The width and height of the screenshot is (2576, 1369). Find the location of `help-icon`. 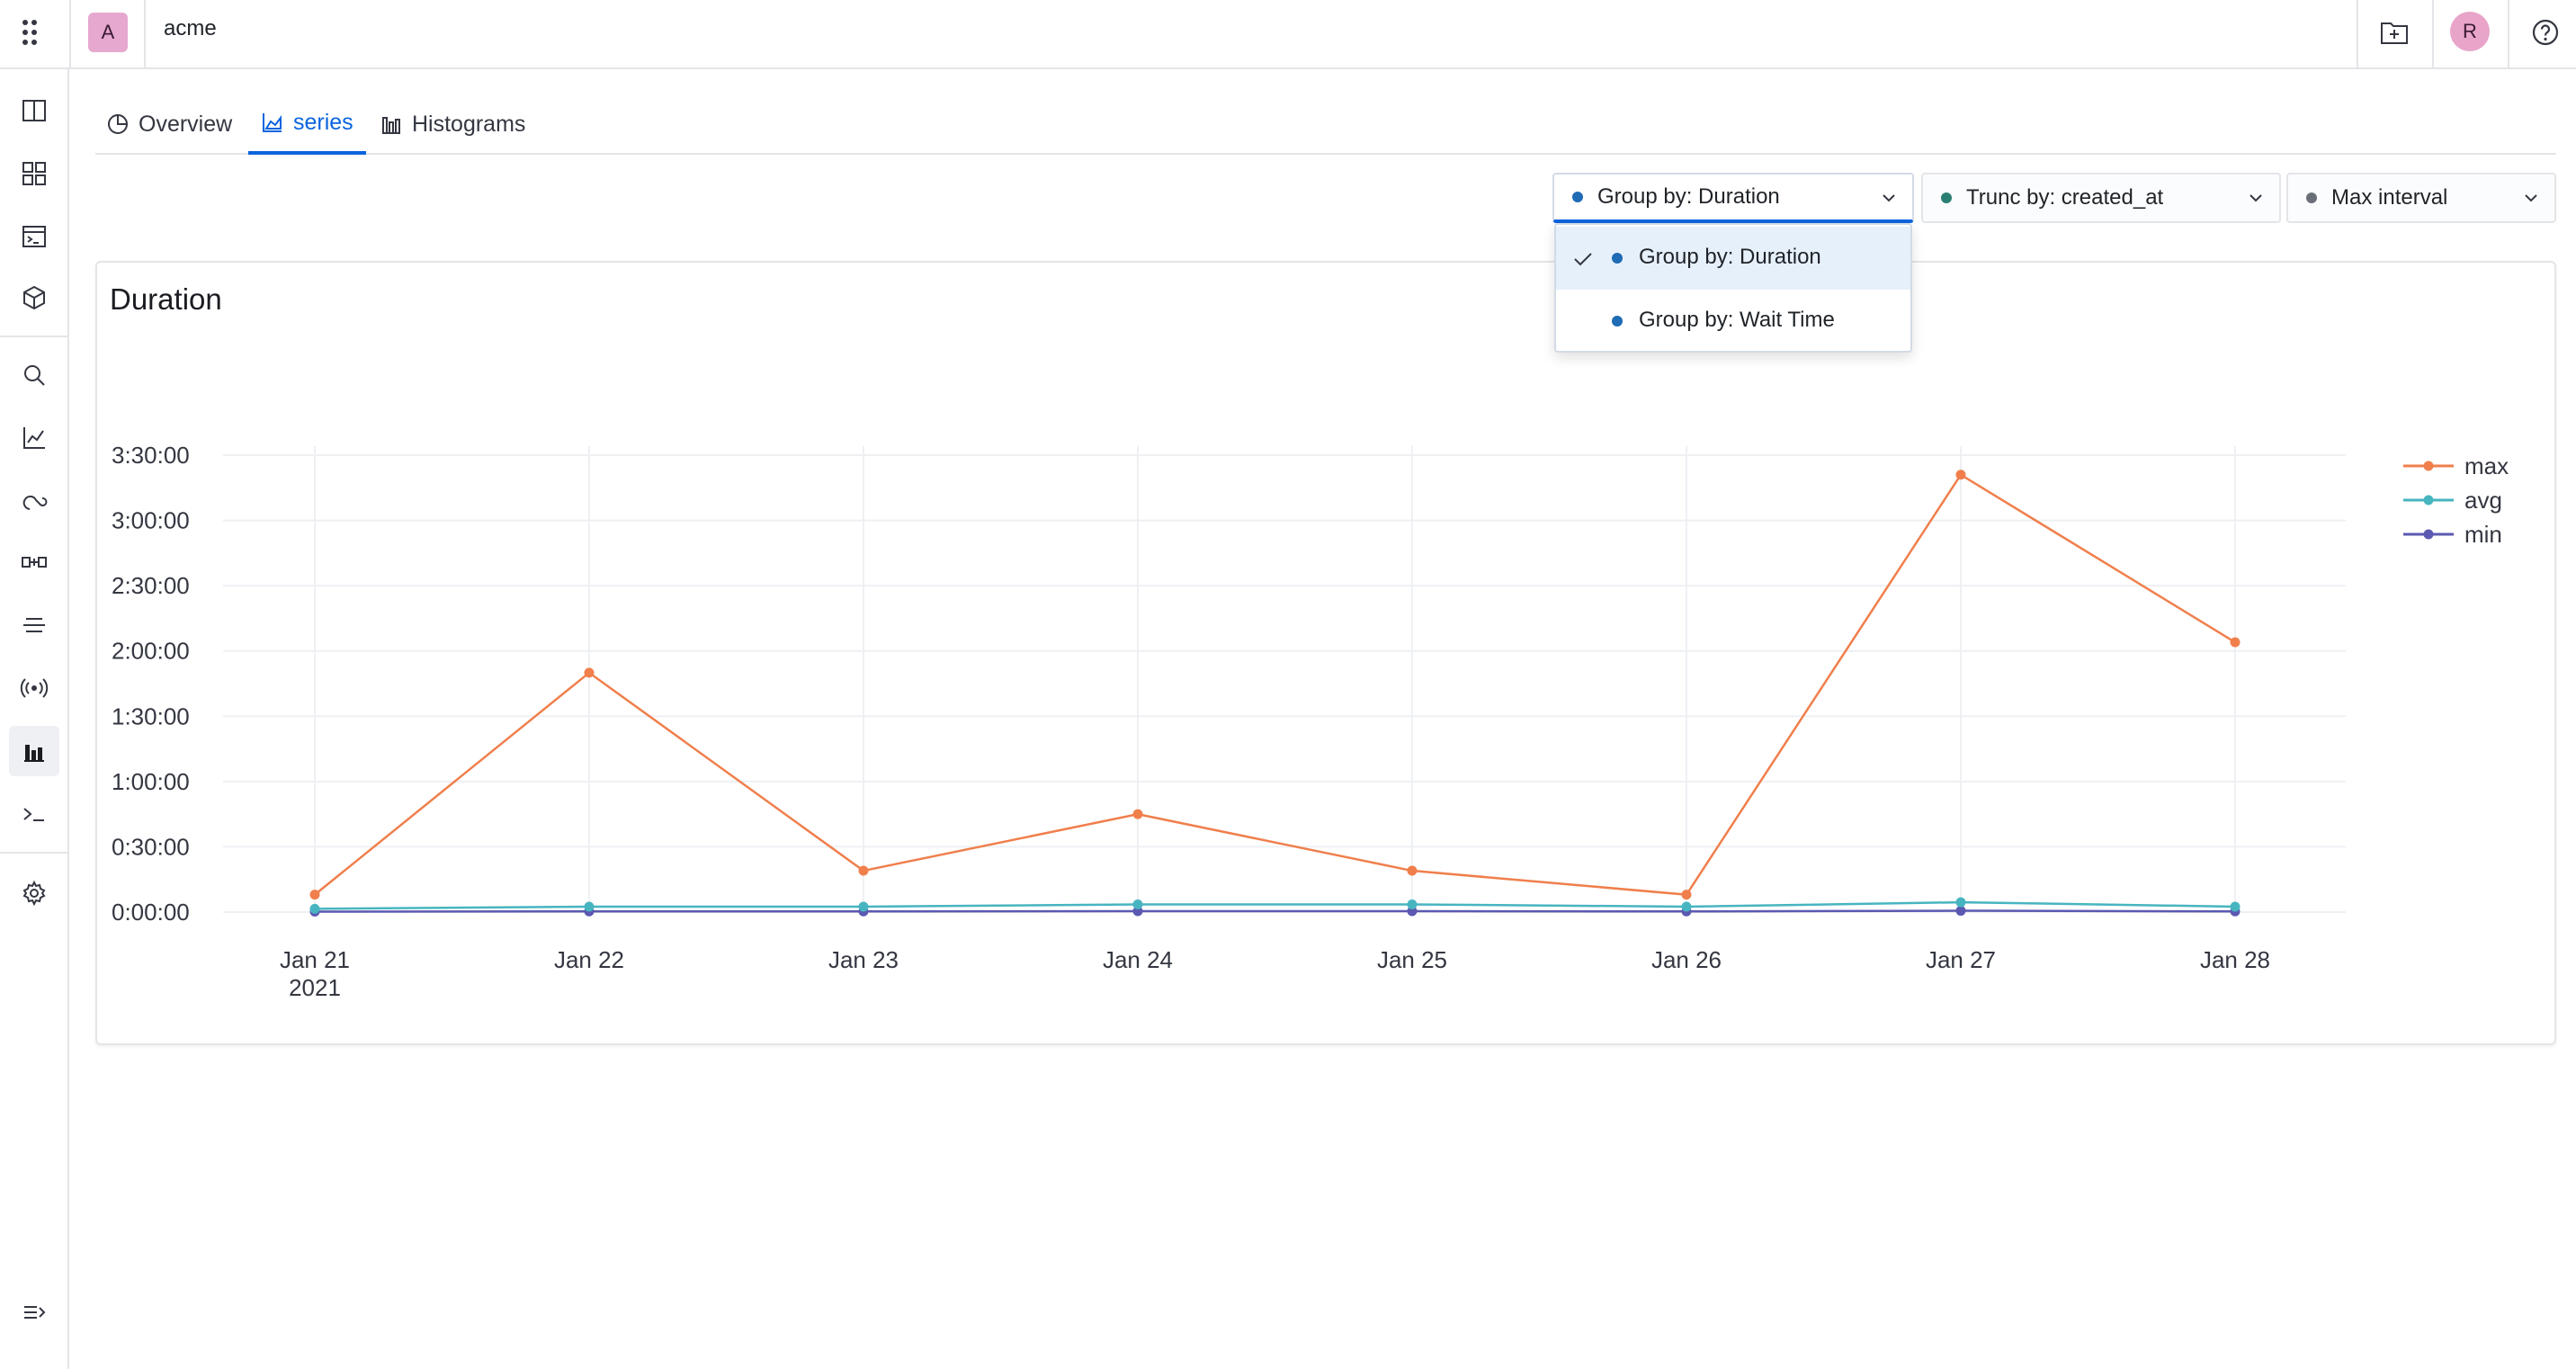

help-icon is located at coordinates (2545, 32).